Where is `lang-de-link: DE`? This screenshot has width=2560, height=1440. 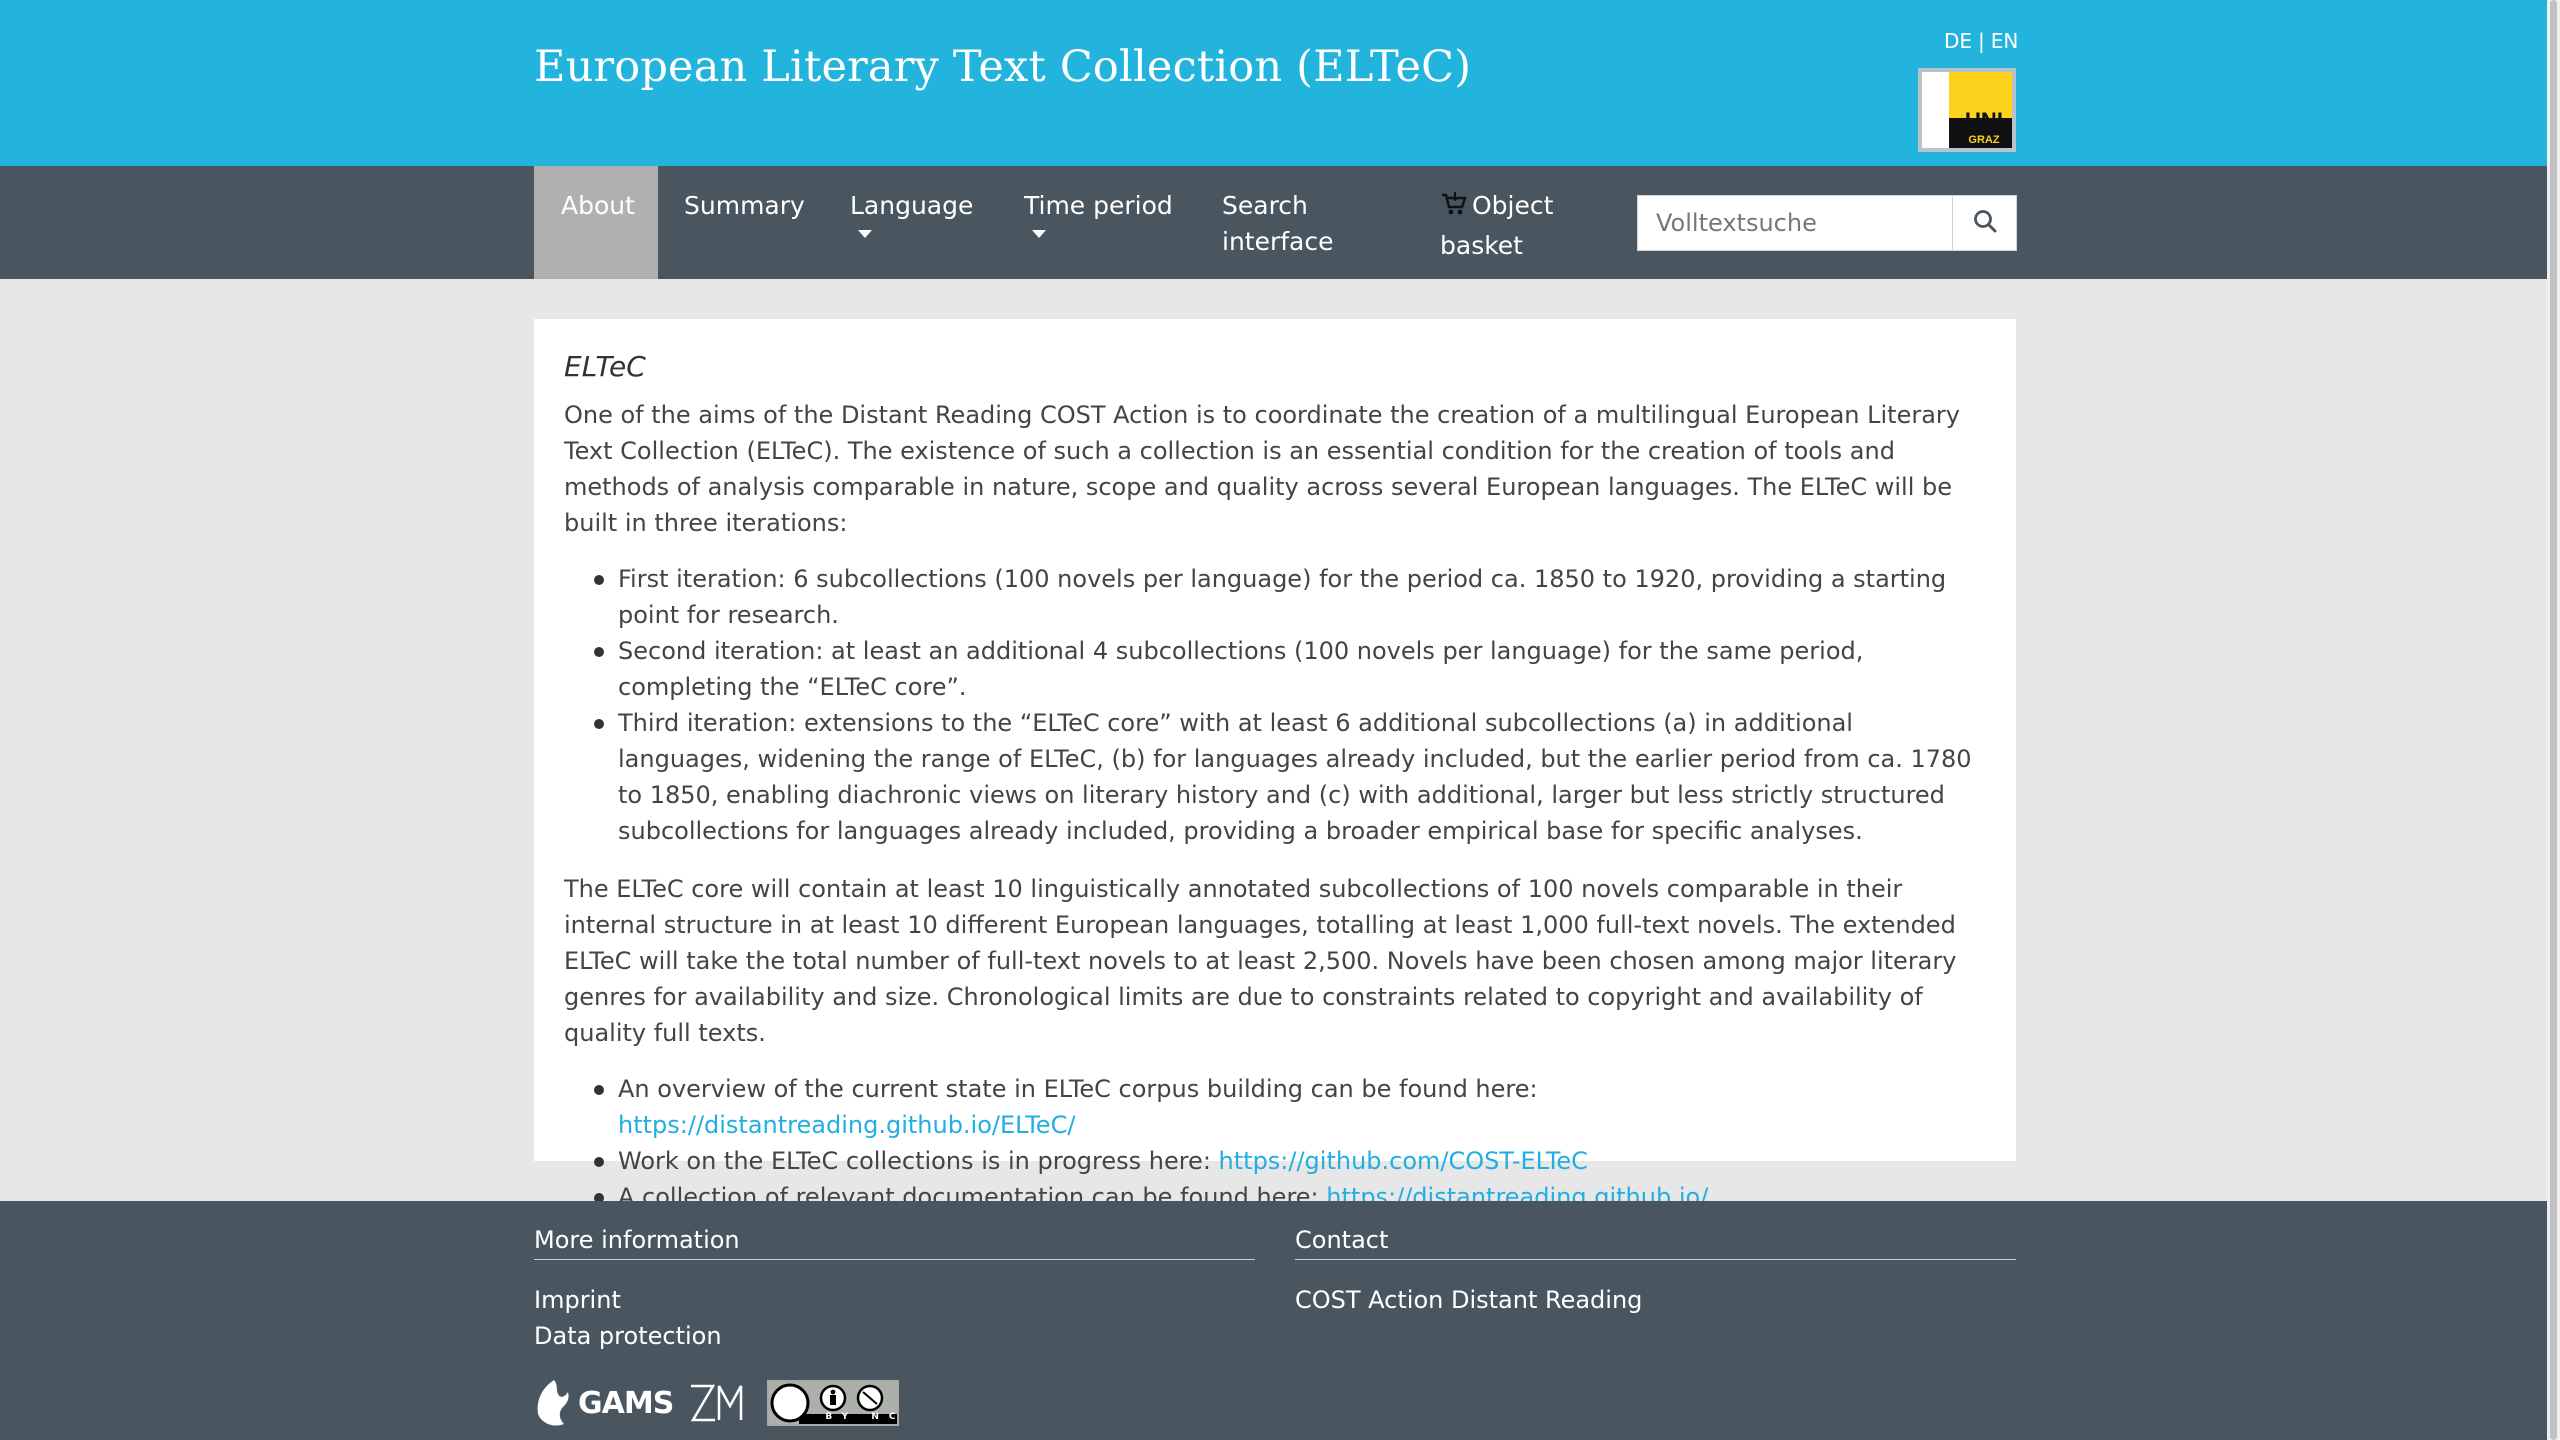 lang-de-link: DE is located at coordinates (1958, 41).